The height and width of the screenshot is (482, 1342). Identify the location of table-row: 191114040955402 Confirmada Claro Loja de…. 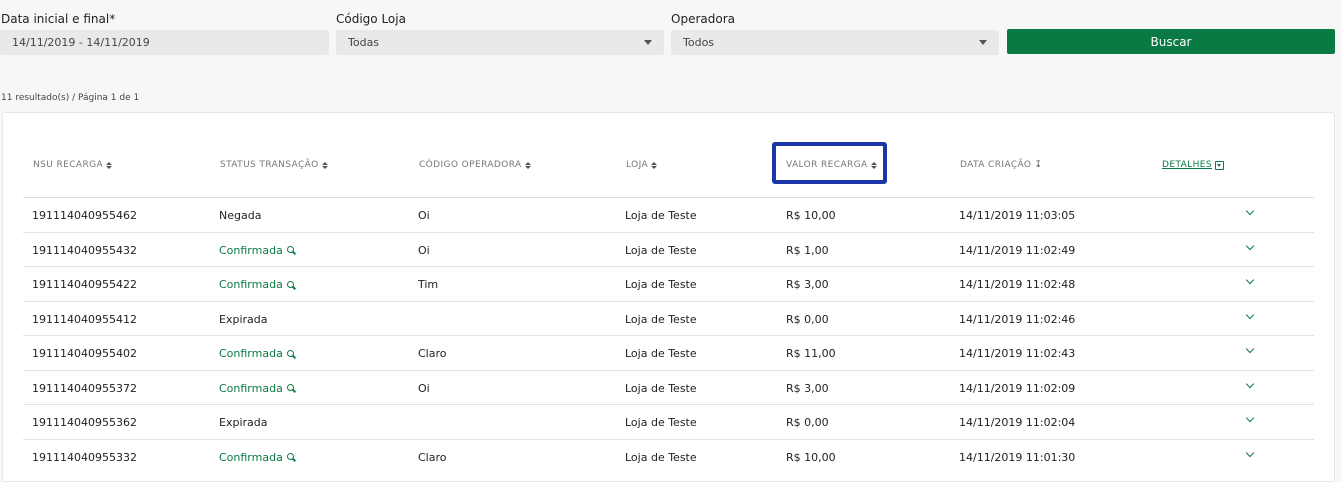
(668, 353).